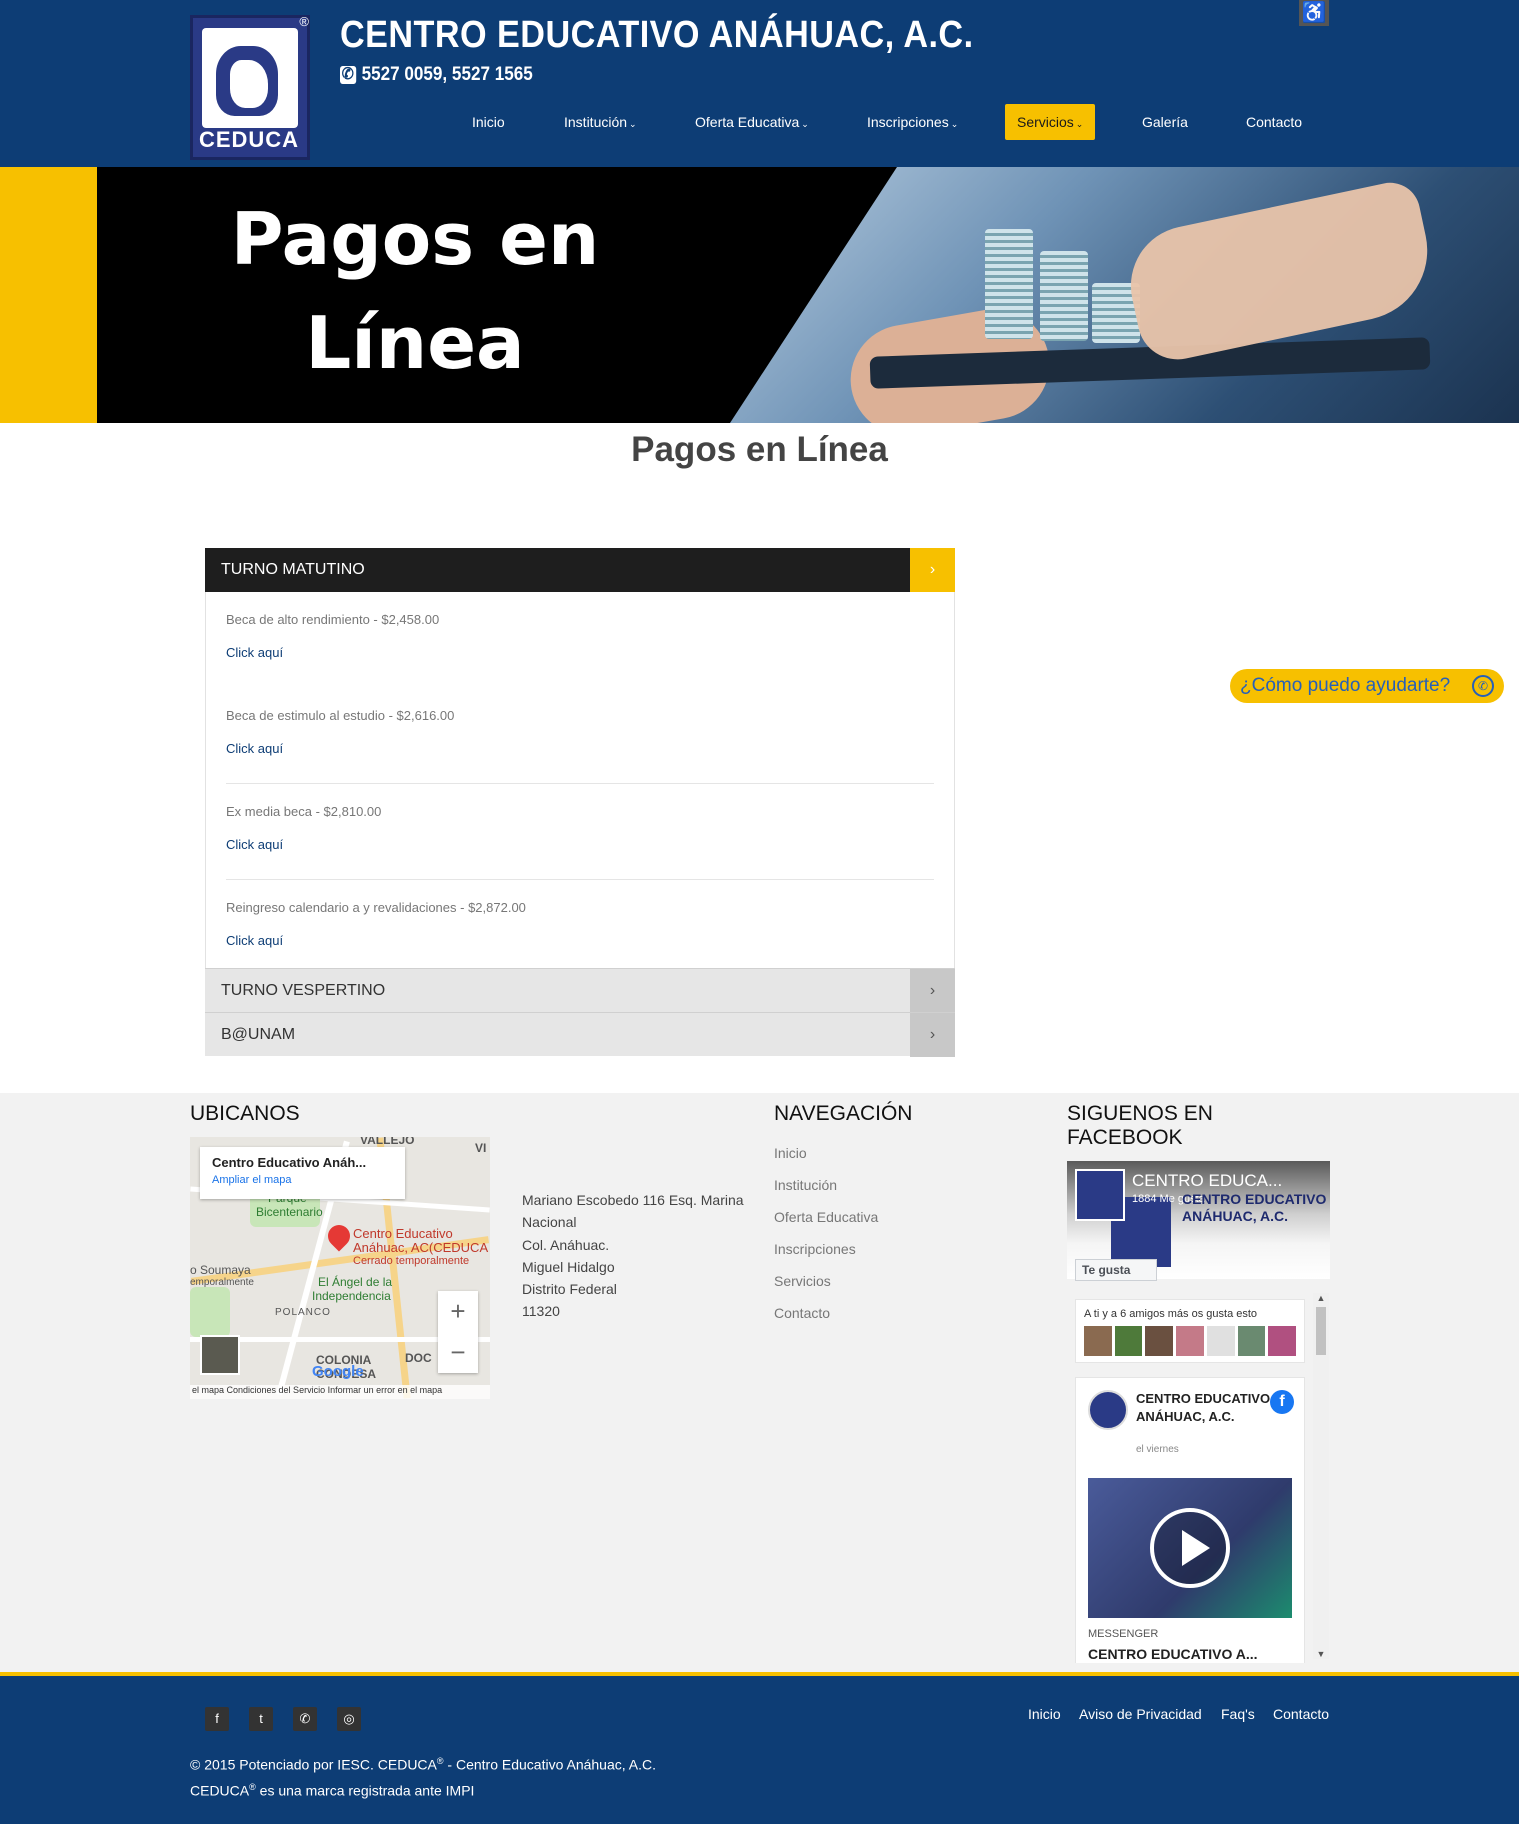 This screenshot has height=1824, width=1519. Describe the element at coordinates (258, 1034) in the screenshot. I see `accordion-title: B@UNAM` at that location.